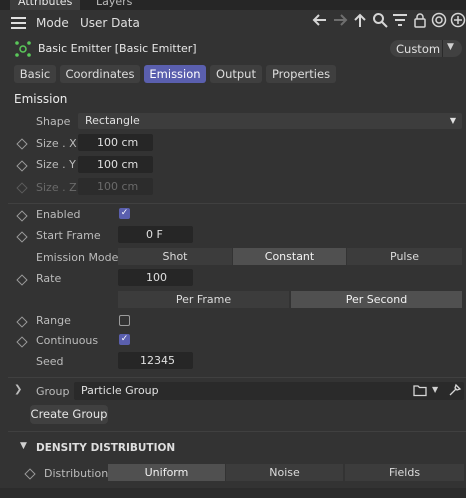  I want to click on pick-object-icon, so click(455, 391).